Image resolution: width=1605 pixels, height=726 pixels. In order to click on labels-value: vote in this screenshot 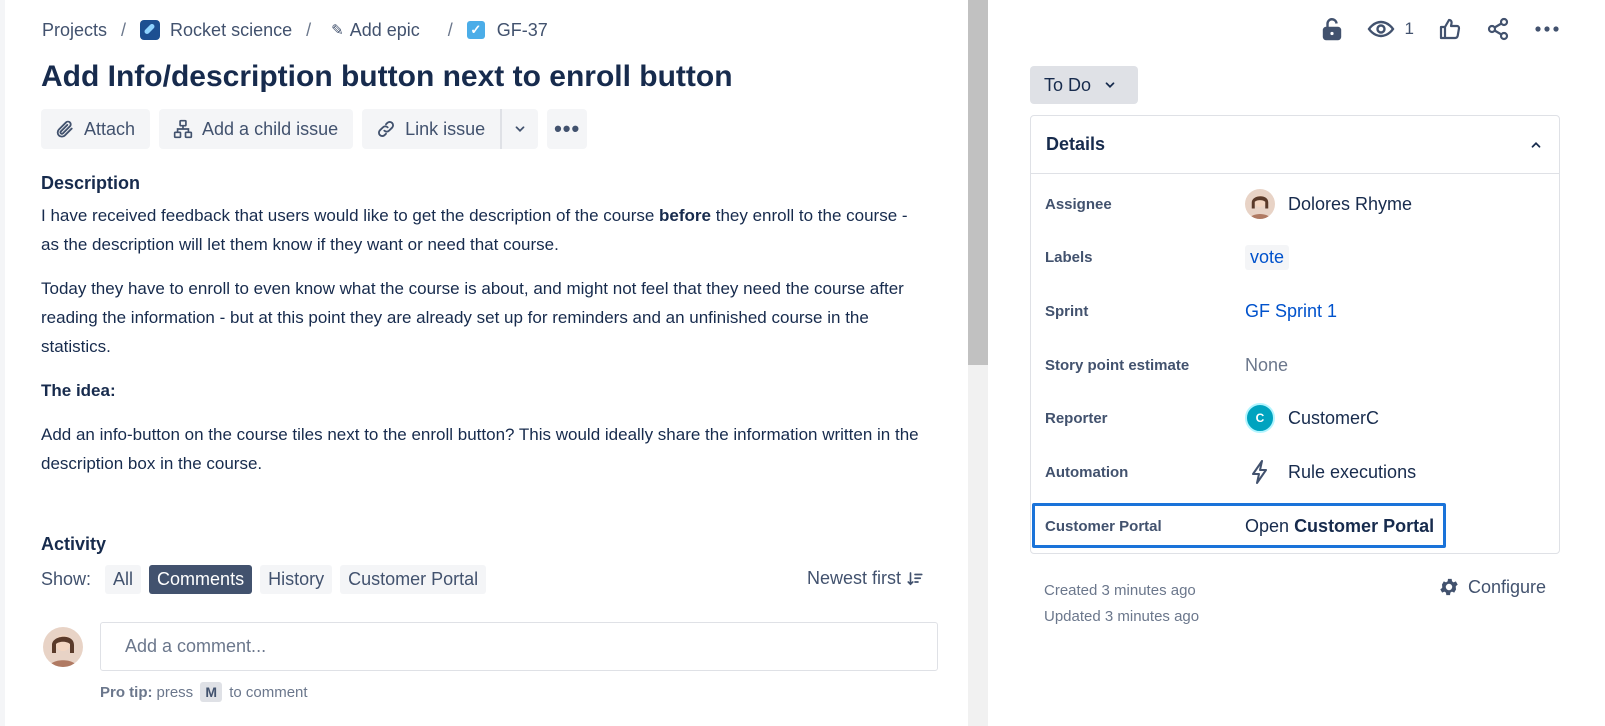, I will do `click(1267, 257)`.